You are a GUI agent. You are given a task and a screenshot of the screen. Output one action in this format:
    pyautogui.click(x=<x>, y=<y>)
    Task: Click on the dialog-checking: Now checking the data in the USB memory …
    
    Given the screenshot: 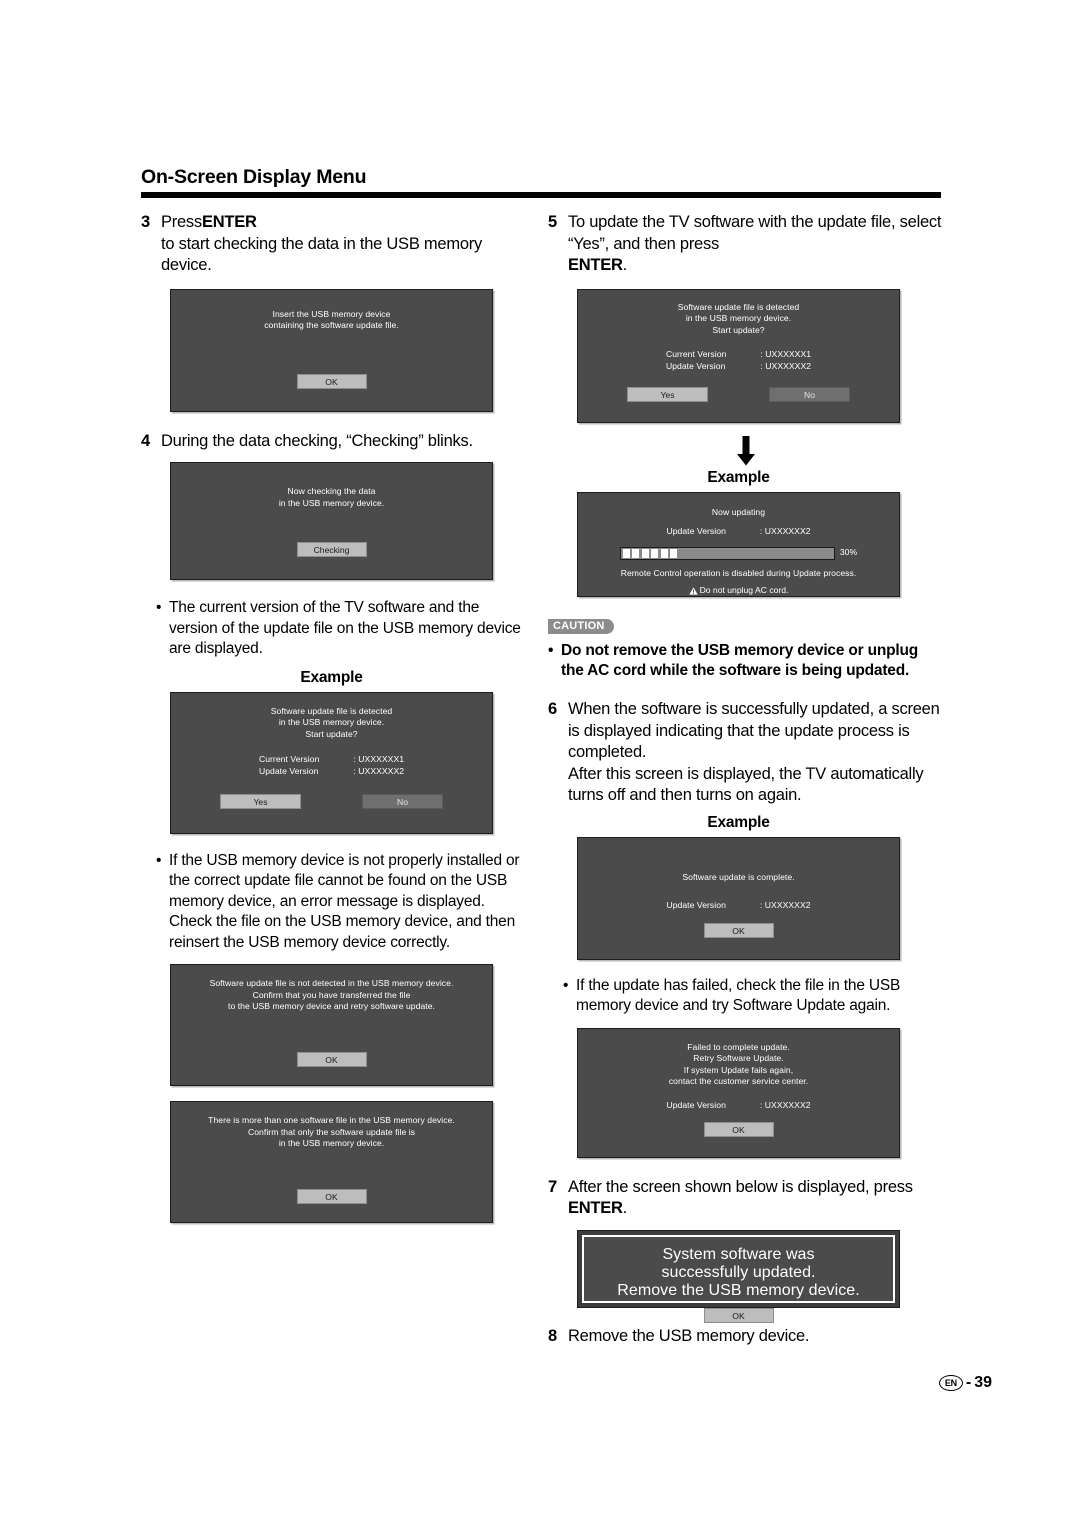 What is the action you would take?
    pyautogui.click(x=331, y=521)
    